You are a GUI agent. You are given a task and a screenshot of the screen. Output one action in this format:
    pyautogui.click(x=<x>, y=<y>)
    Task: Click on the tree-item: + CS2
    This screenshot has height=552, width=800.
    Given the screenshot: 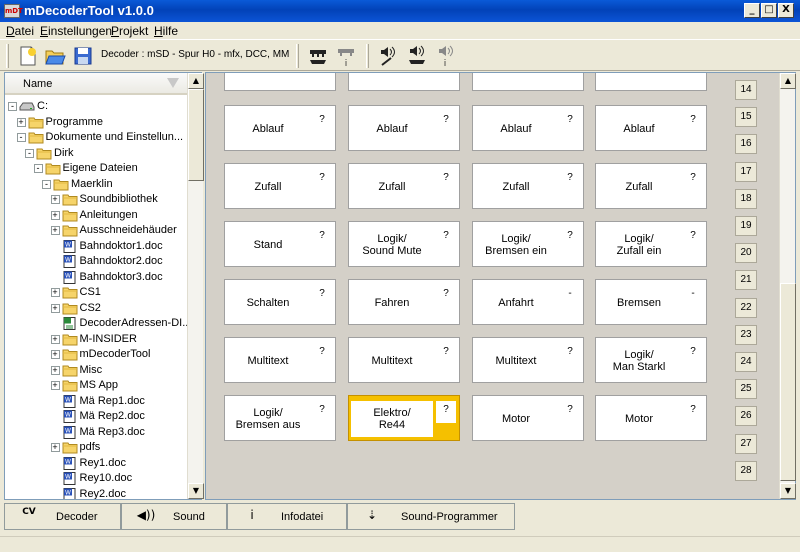 What is the action you would take?
    pyautogui.click(x=96, y=308)
    